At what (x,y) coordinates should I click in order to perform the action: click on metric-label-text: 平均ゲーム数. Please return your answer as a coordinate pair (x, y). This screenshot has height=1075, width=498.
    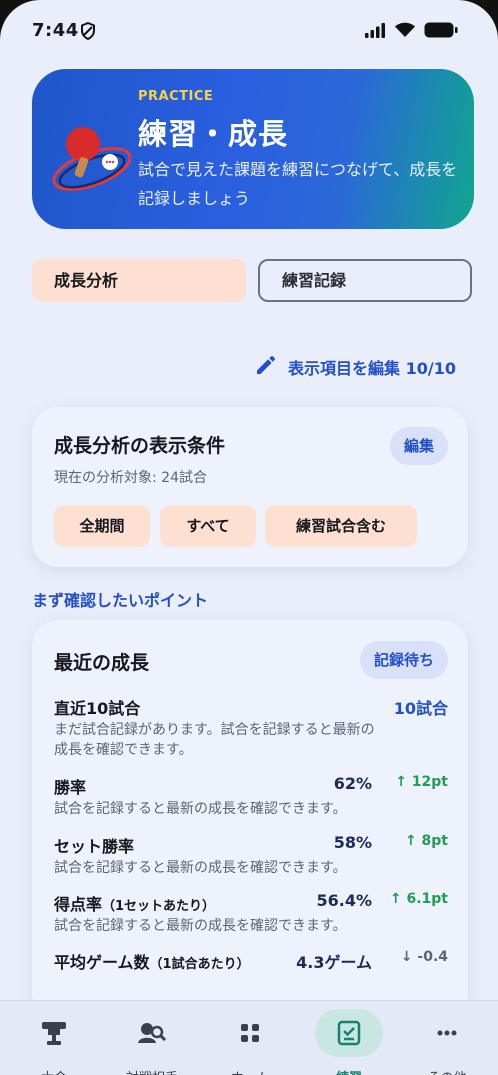
    Looking at the image, I should click on (102, 962).